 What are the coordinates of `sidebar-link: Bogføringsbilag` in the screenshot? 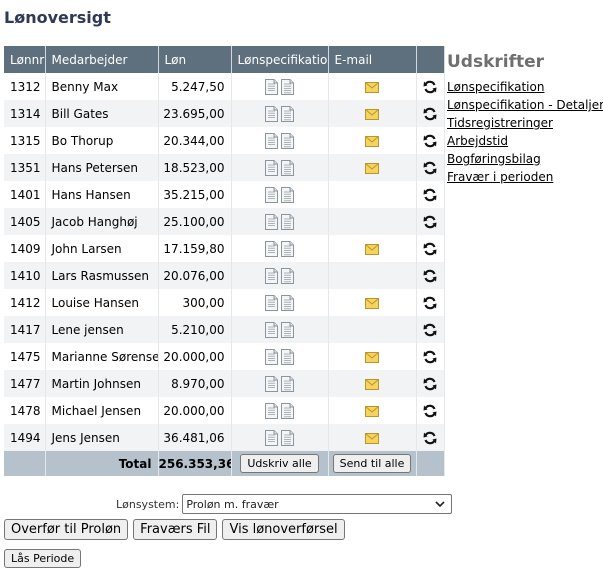 It's located at (522, 159).